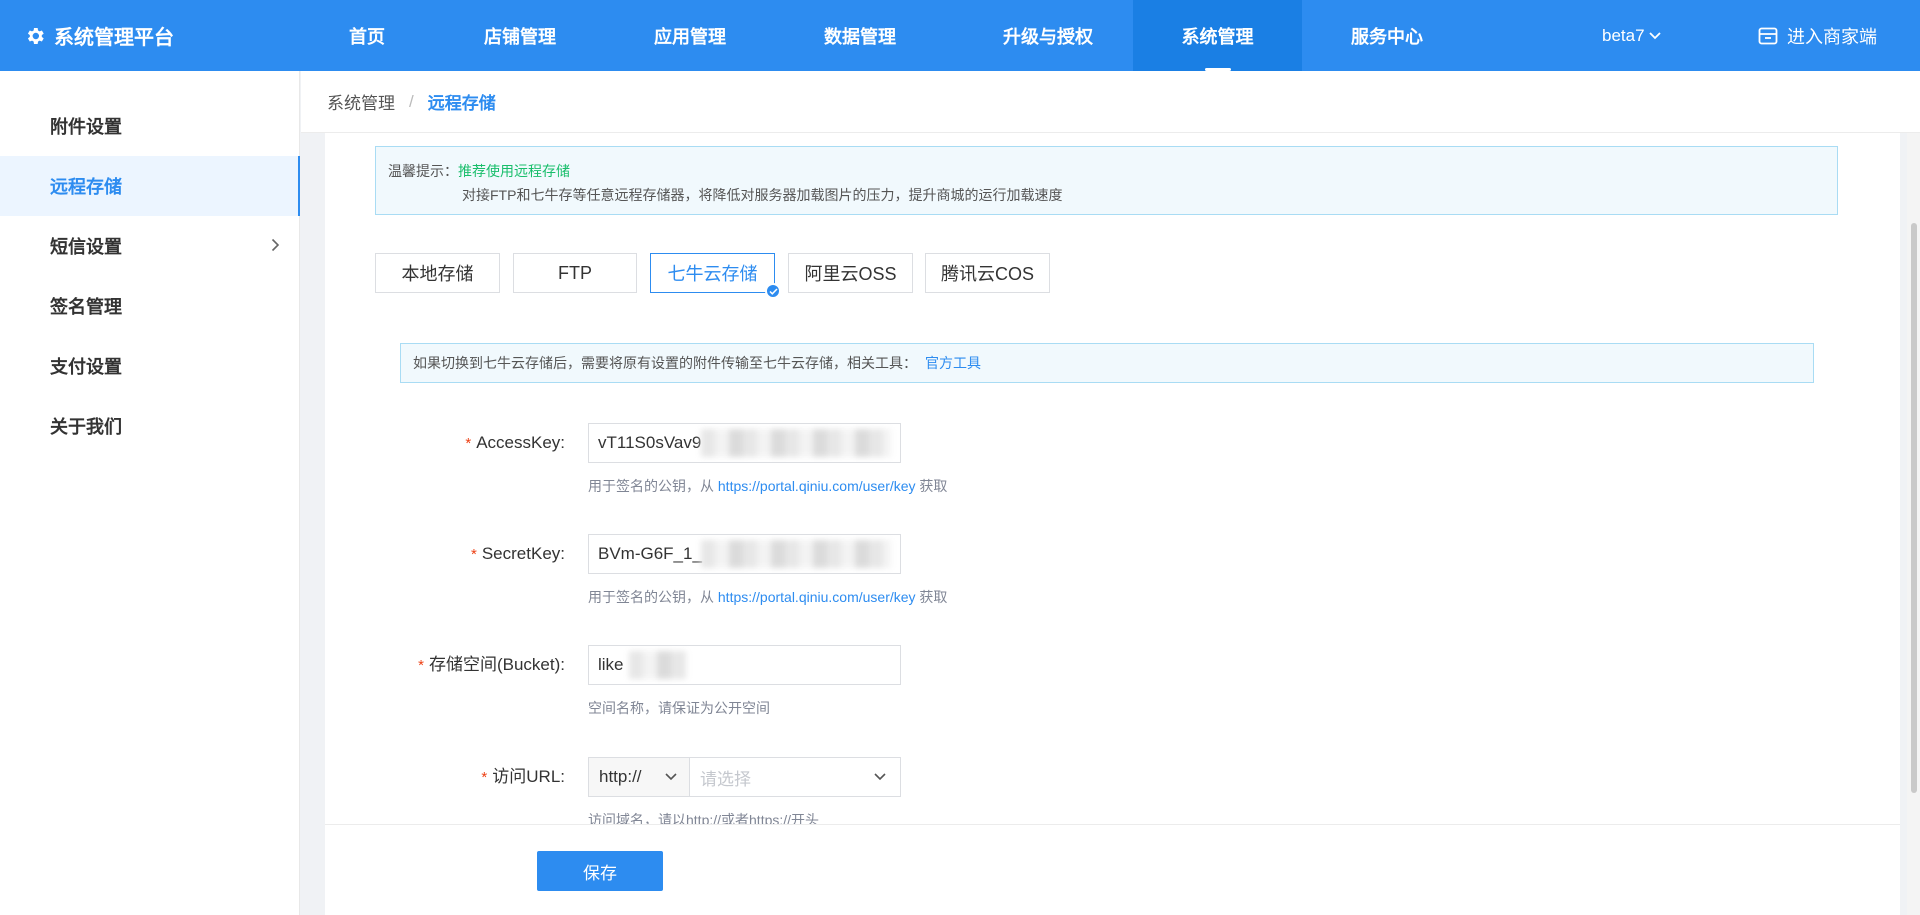 The width and height of the screenshot is (1920, 915). I want to click on nav-upgrade-label: 升级与授权, so click(1048, 36).